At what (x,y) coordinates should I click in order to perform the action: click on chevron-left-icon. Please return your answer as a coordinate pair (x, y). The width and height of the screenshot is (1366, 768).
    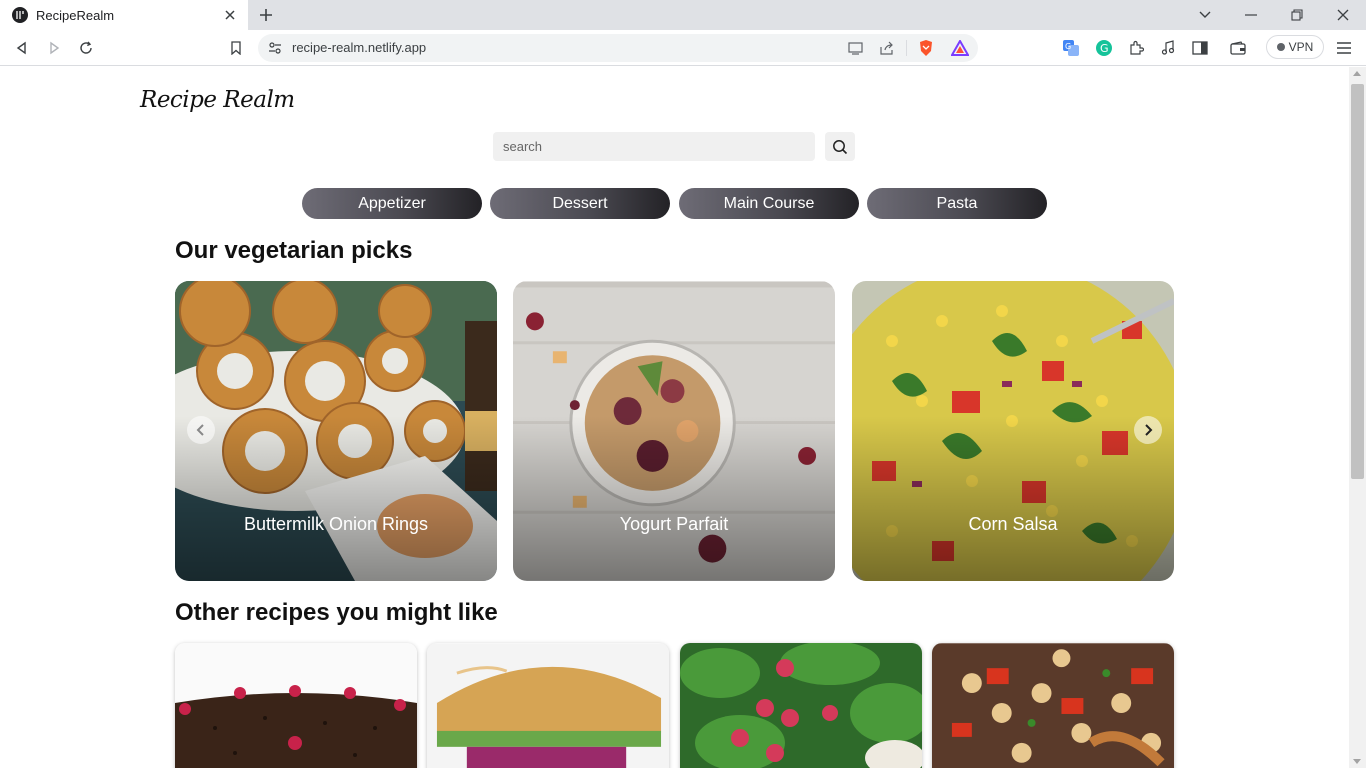
    Looking at the image, I should click on (200, 430).